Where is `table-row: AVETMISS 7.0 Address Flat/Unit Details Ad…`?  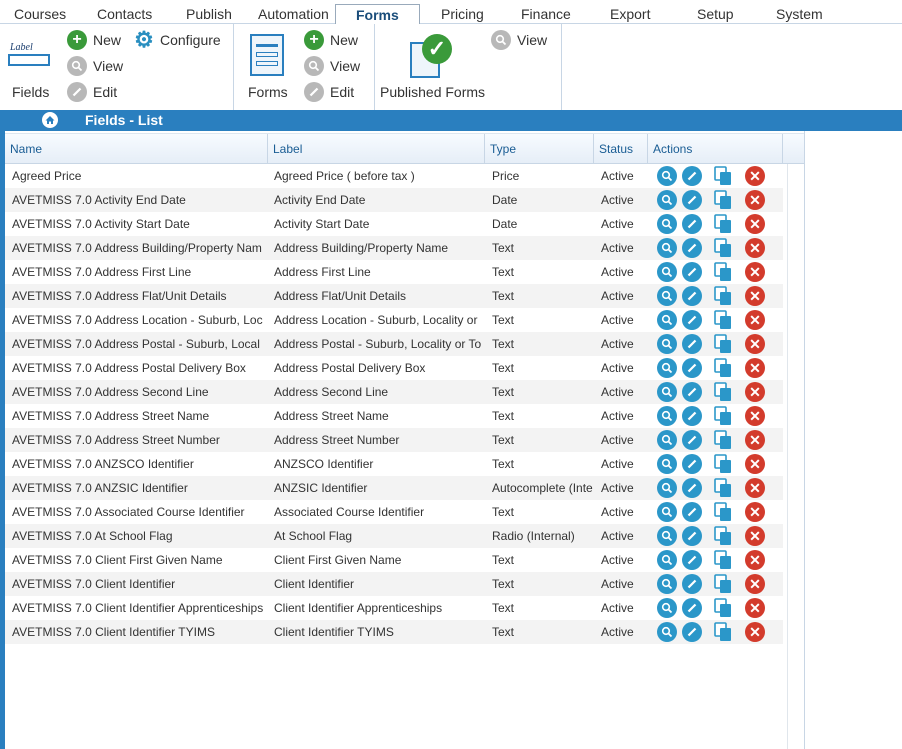 table-row: AVETMISS 7.0 Address Flat/Unit Details Ad… is located at coordinates (394, 296).